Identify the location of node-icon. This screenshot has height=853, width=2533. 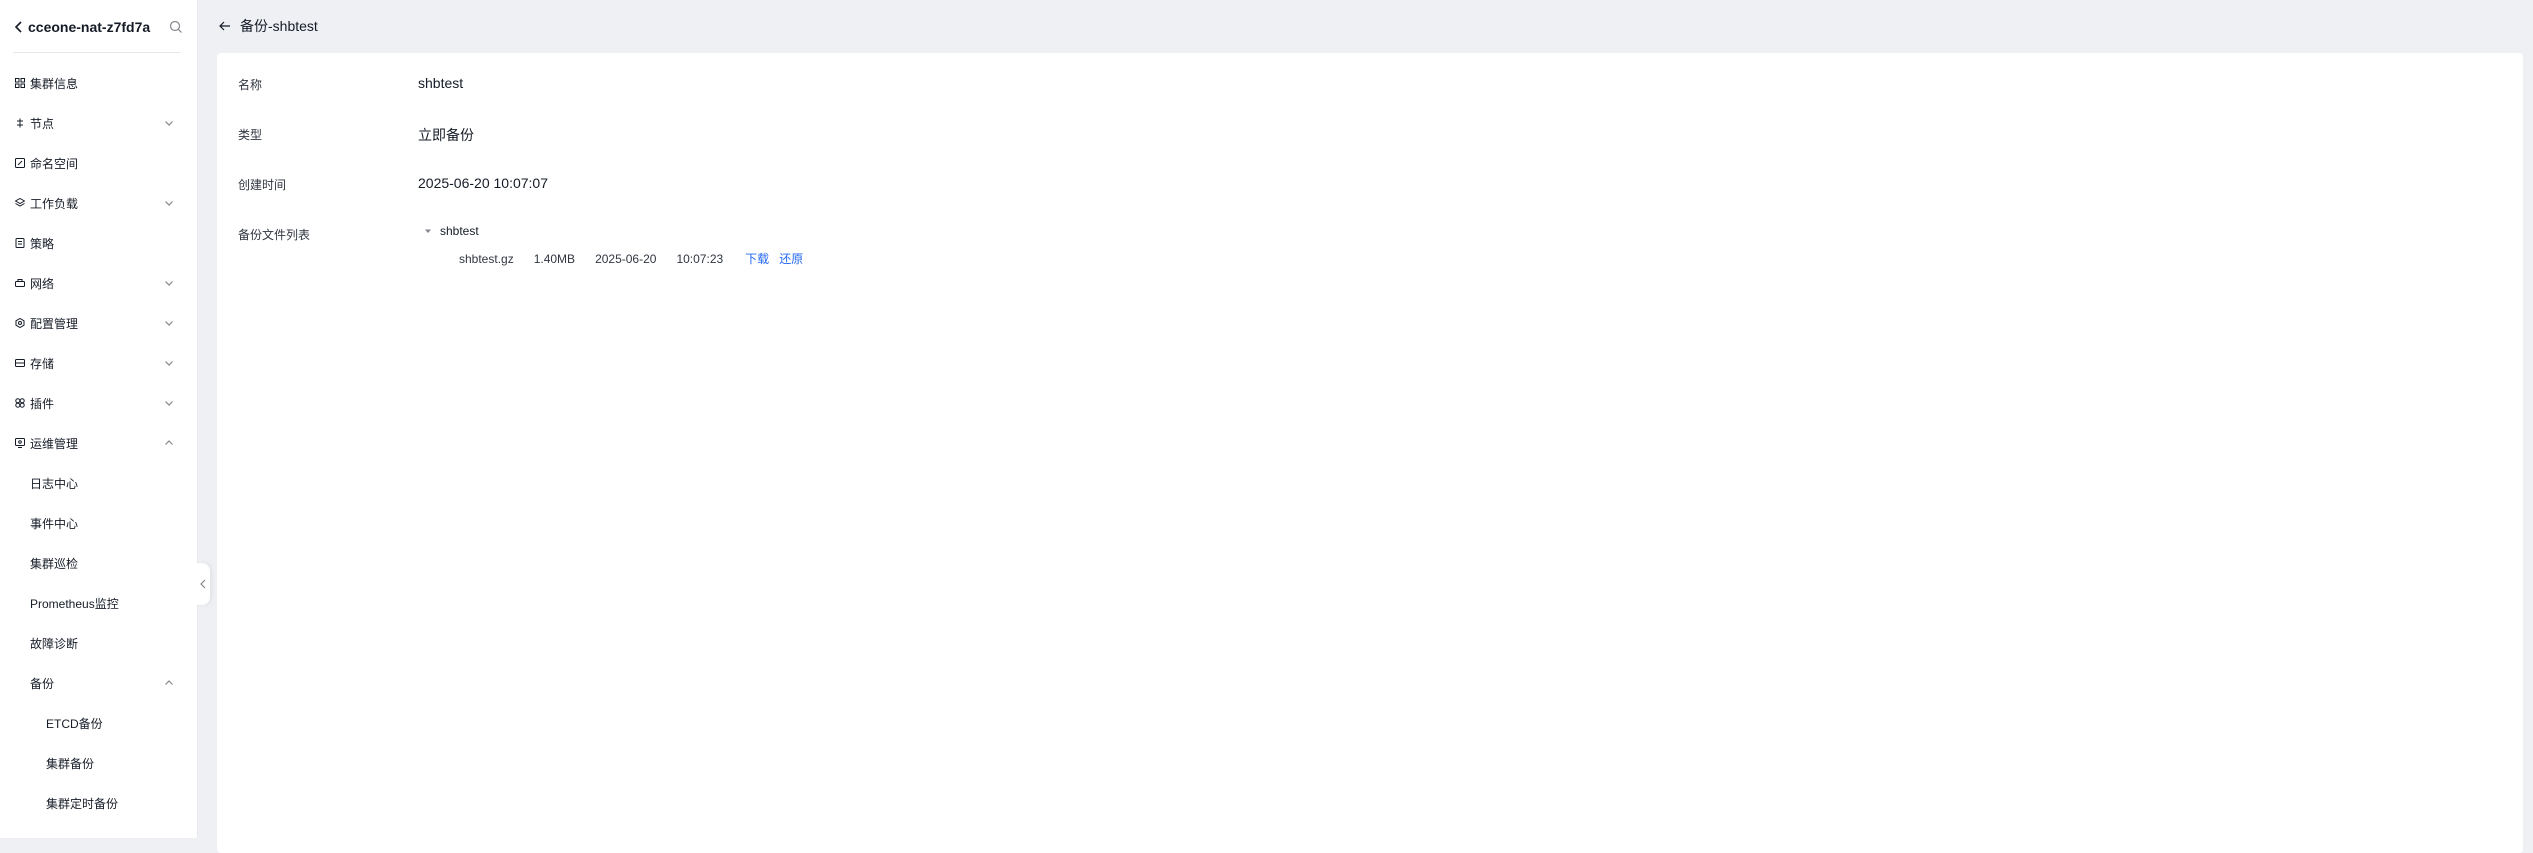
(20, 123).